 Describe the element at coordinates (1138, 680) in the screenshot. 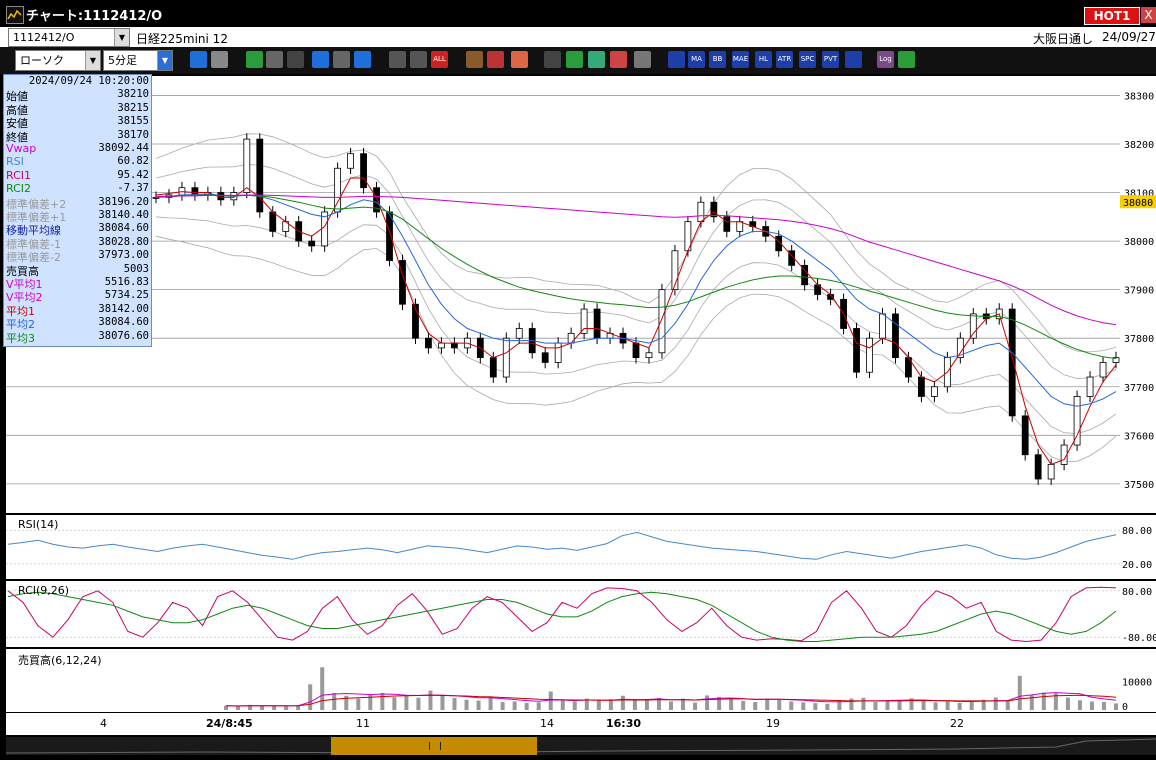

I see `volume-axis: 10000 0` at that location.